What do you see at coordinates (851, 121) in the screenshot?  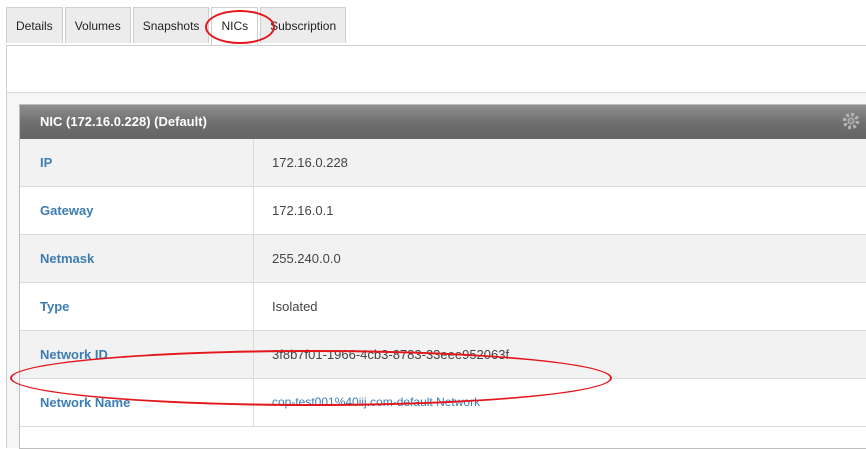 I see `gear-icon` at bounding box center [851, 121].